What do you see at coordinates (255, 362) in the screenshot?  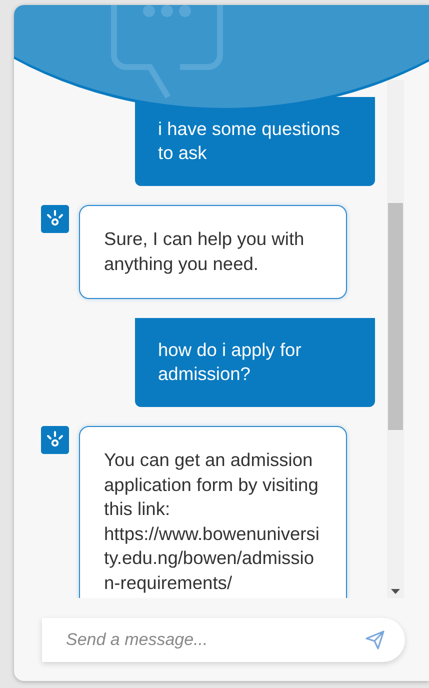 I see `user-message-bubble: how do i apply for admission?` at bounding box center [255, 362].